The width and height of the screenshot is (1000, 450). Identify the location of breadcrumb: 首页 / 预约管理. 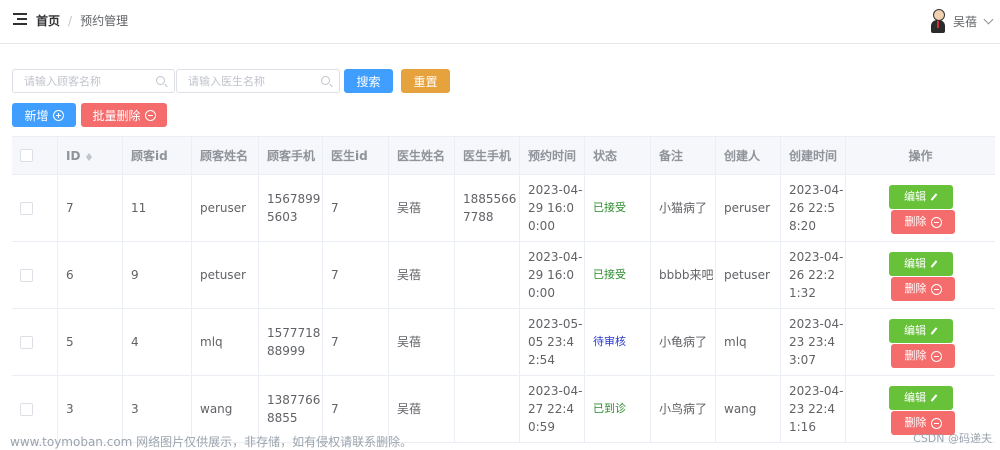
(82, 20).